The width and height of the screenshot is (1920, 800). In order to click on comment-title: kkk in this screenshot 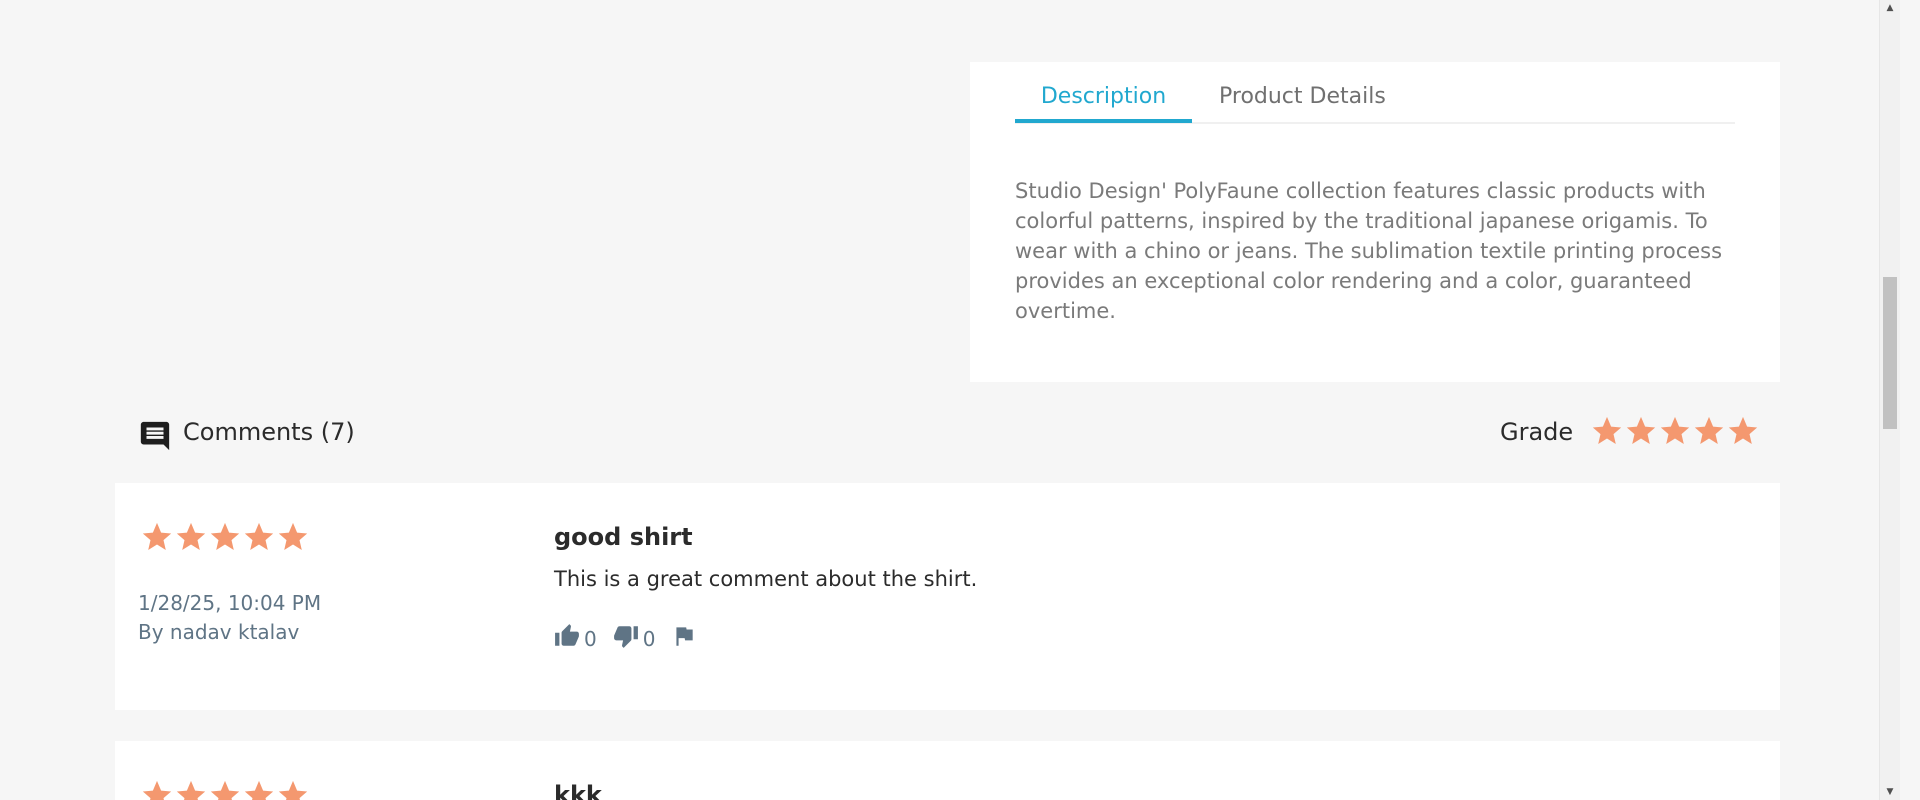, I will do `click(578, 790)`.